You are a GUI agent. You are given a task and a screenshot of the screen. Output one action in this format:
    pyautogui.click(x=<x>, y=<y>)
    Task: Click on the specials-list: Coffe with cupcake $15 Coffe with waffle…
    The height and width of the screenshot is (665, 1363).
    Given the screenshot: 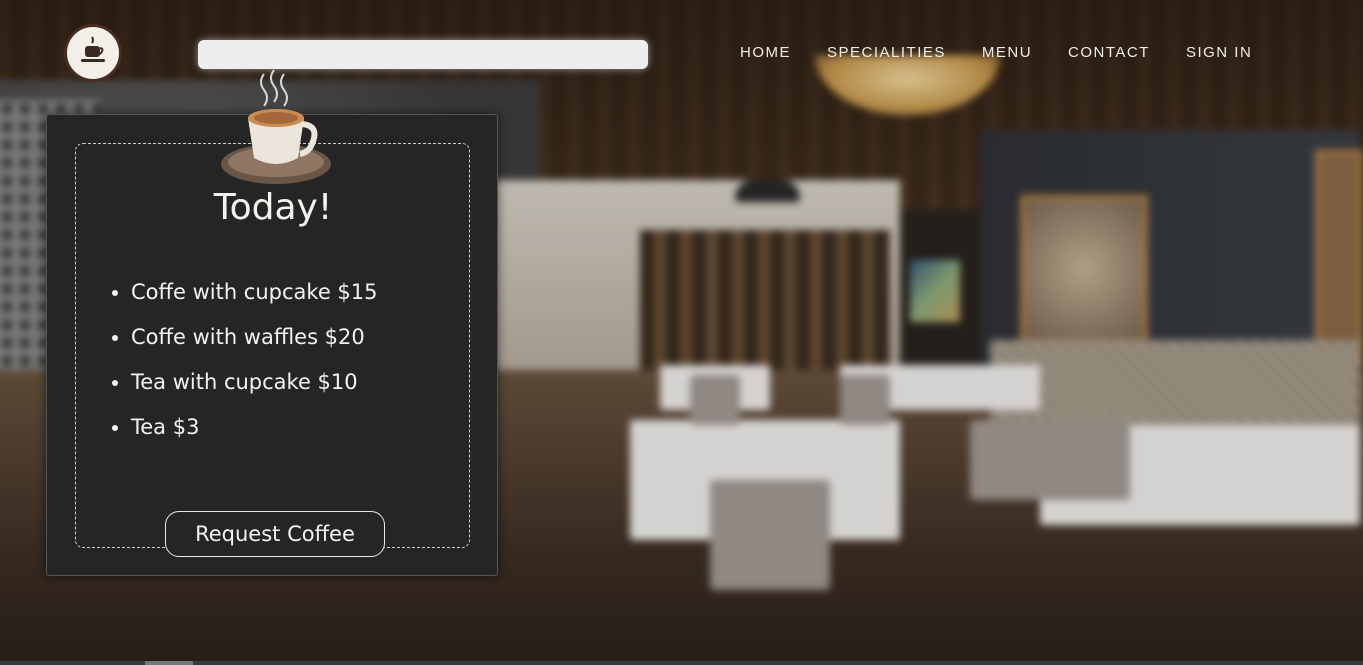 What is the action you would take?
    pyautogui.click(x=243, y=365)
    